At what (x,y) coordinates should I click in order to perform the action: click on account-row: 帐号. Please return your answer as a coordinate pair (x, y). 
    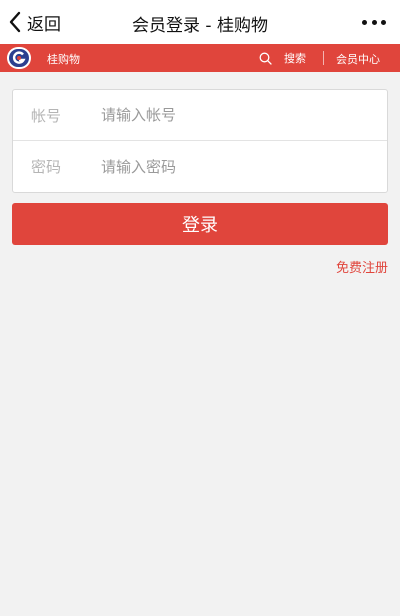
    Looking at the image, I should click on (200, 115).